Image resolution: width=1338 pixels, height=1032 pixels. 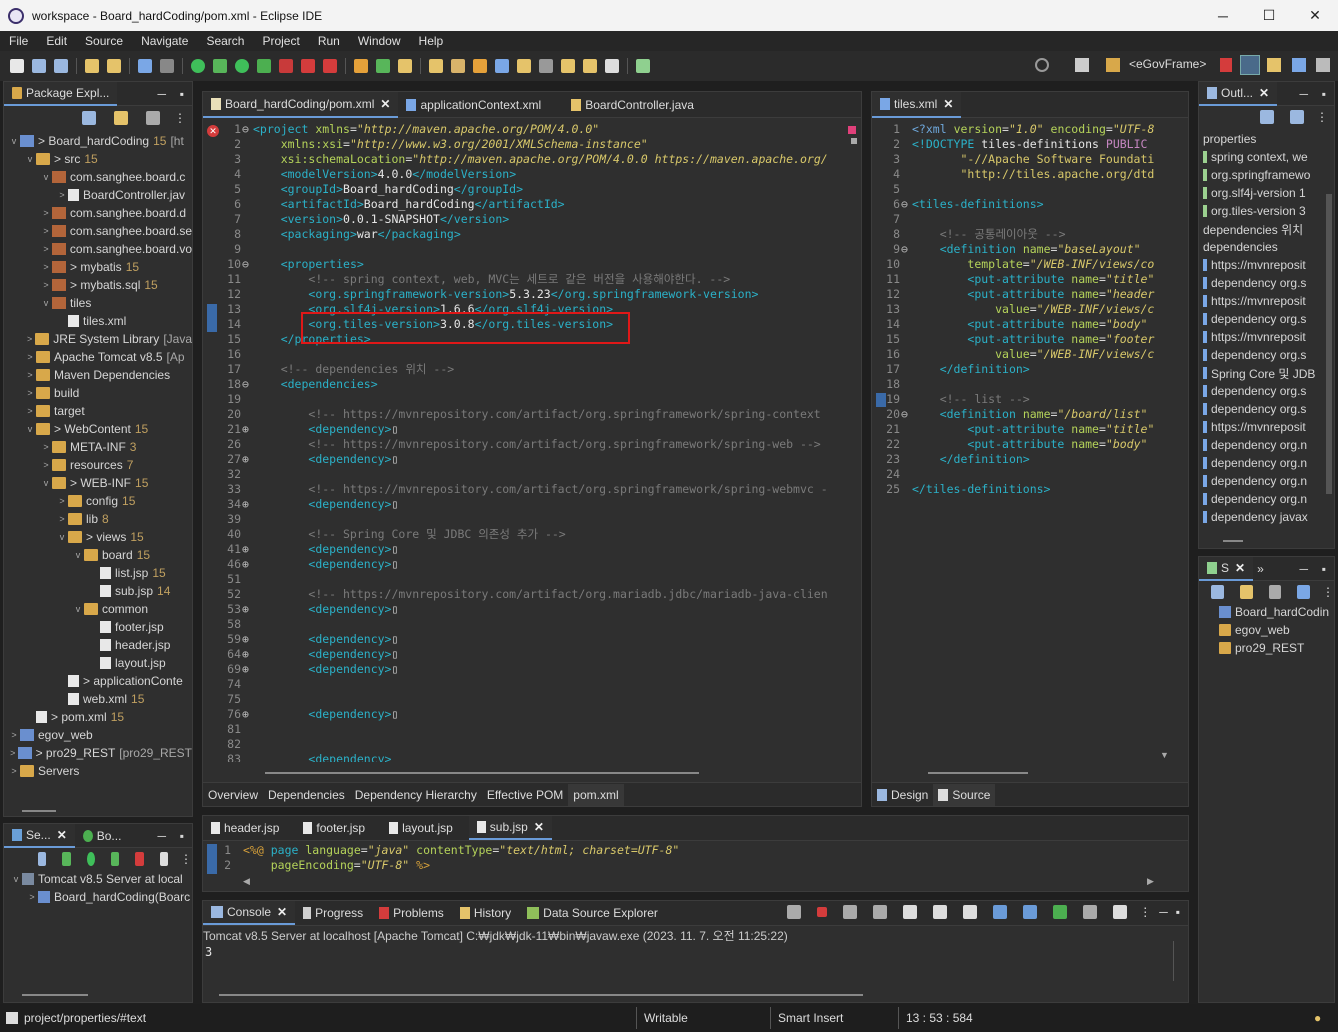 I want to click on tree-item-board-module: > Board_hardCoding(Boarc, so click(x=98, y=897).